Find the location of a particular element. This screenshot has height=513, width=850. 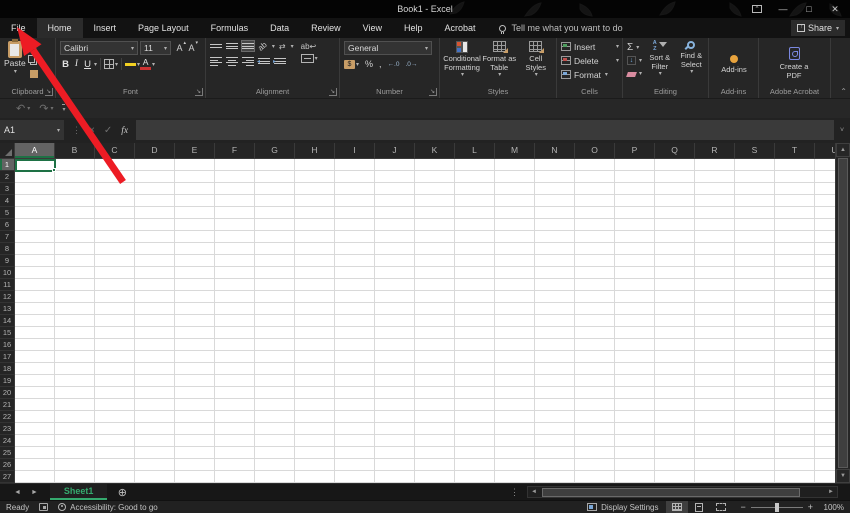

enter-button: ✓ is located at coordinates (108, 130).